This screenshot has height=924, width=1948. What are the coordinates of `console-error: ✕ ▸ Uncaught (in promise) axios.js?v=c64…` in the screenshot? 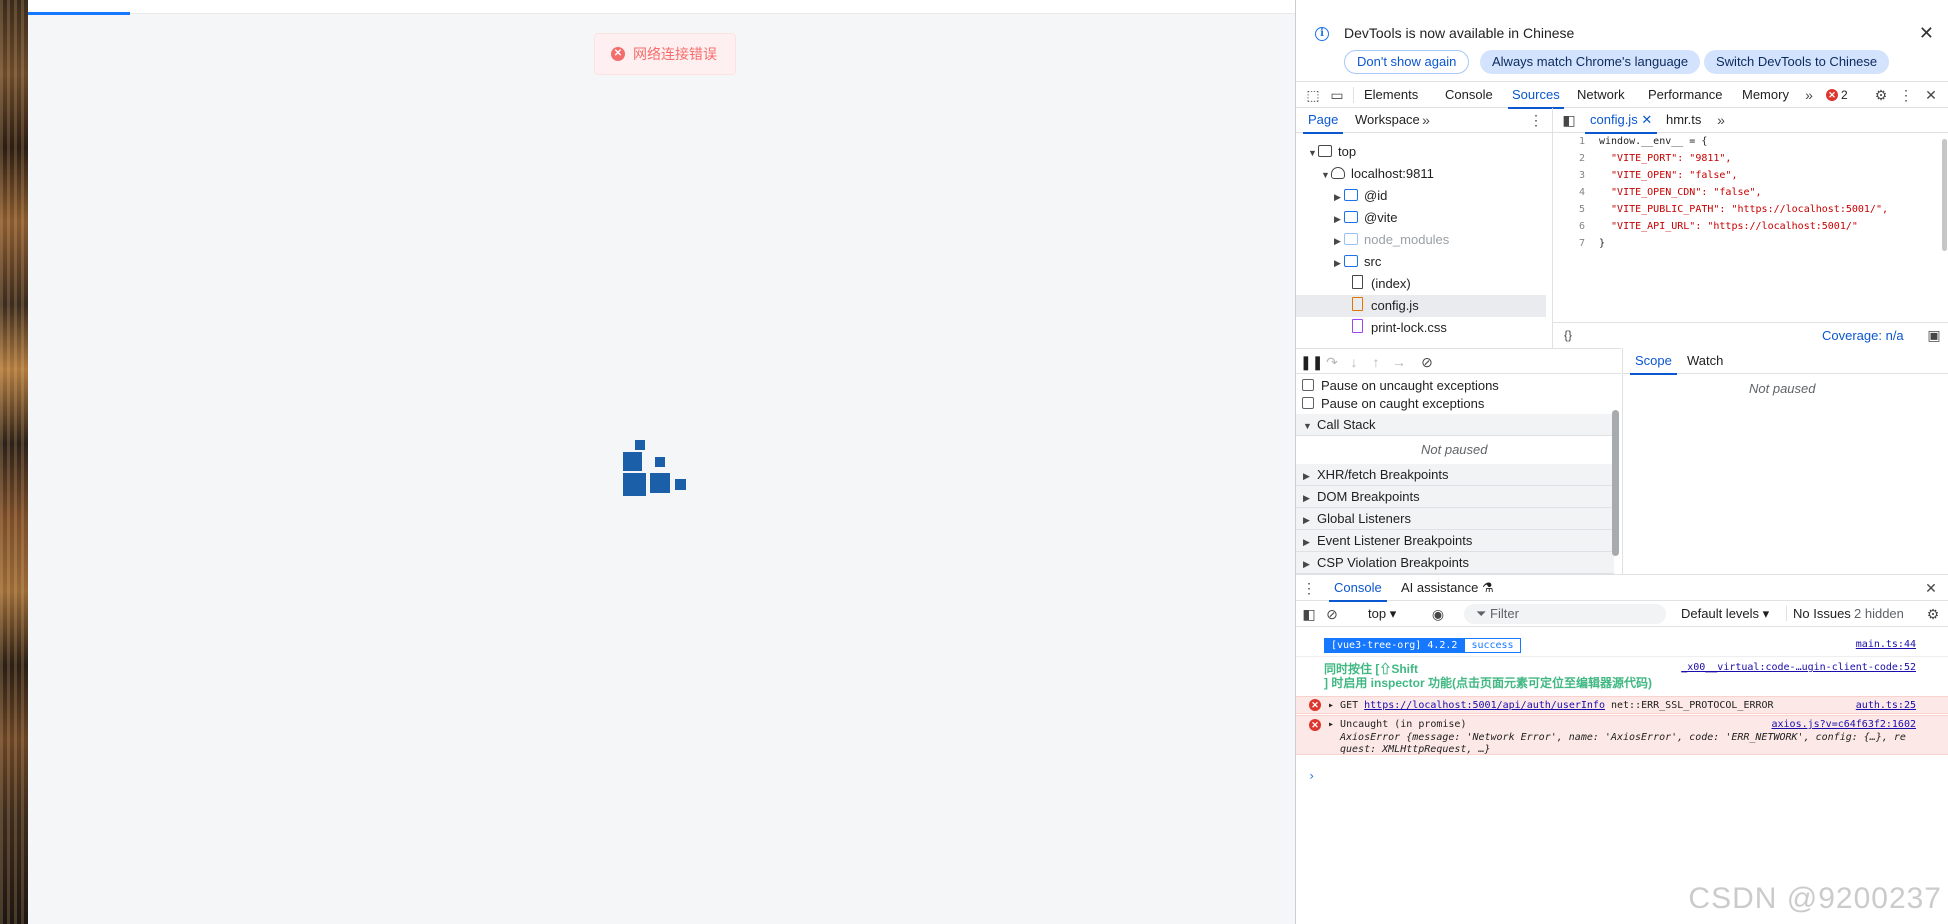 It's located at (1622, 735).